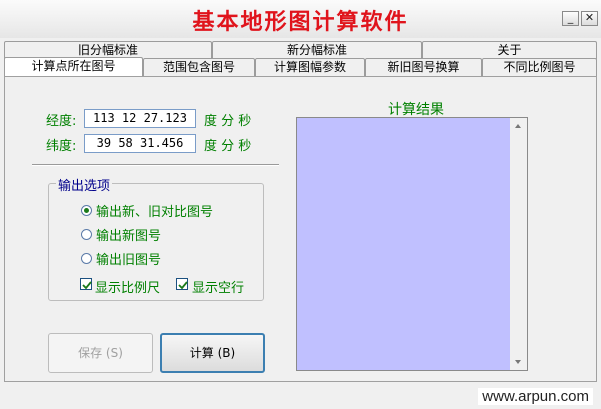 The width and height of the screenshot is (601, 409). I want to click on checkbox-show-blank-lines, so click(182, 284).